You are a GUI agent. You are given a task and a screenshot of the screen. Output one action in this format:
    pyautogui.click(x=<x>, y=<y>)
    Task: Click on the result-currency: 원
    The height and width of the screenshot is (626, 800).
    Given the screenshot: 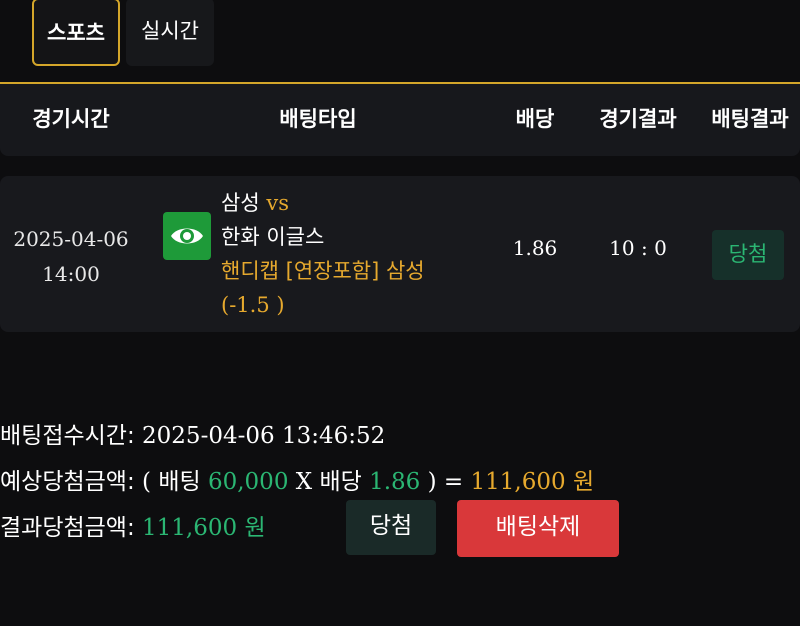 What is the action you would take?
    pyautogui.click(x=255, y=528)
    